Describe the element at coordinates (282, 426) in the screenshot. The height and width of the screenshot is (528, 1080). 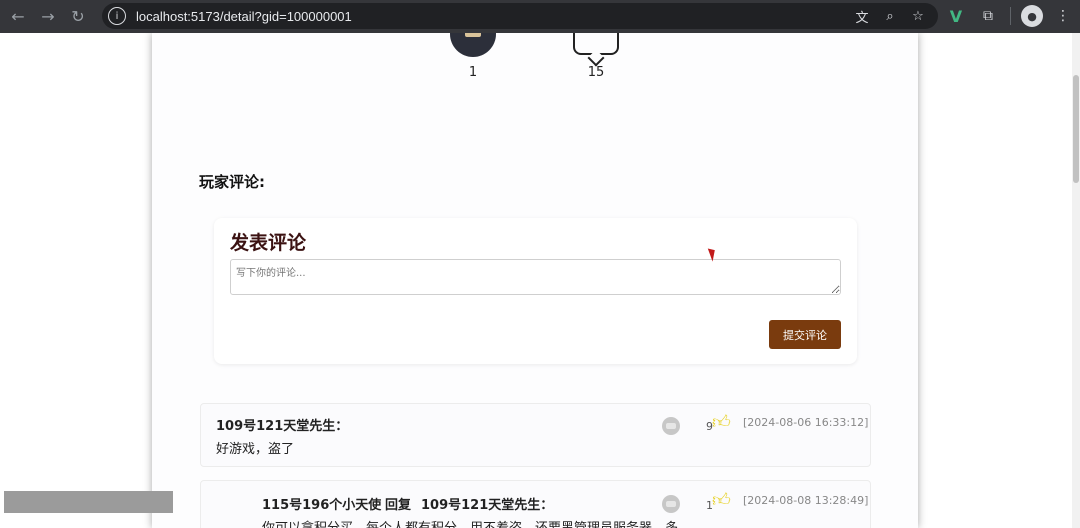
I see `comment-author: 109号121天堂先生：` at that location.